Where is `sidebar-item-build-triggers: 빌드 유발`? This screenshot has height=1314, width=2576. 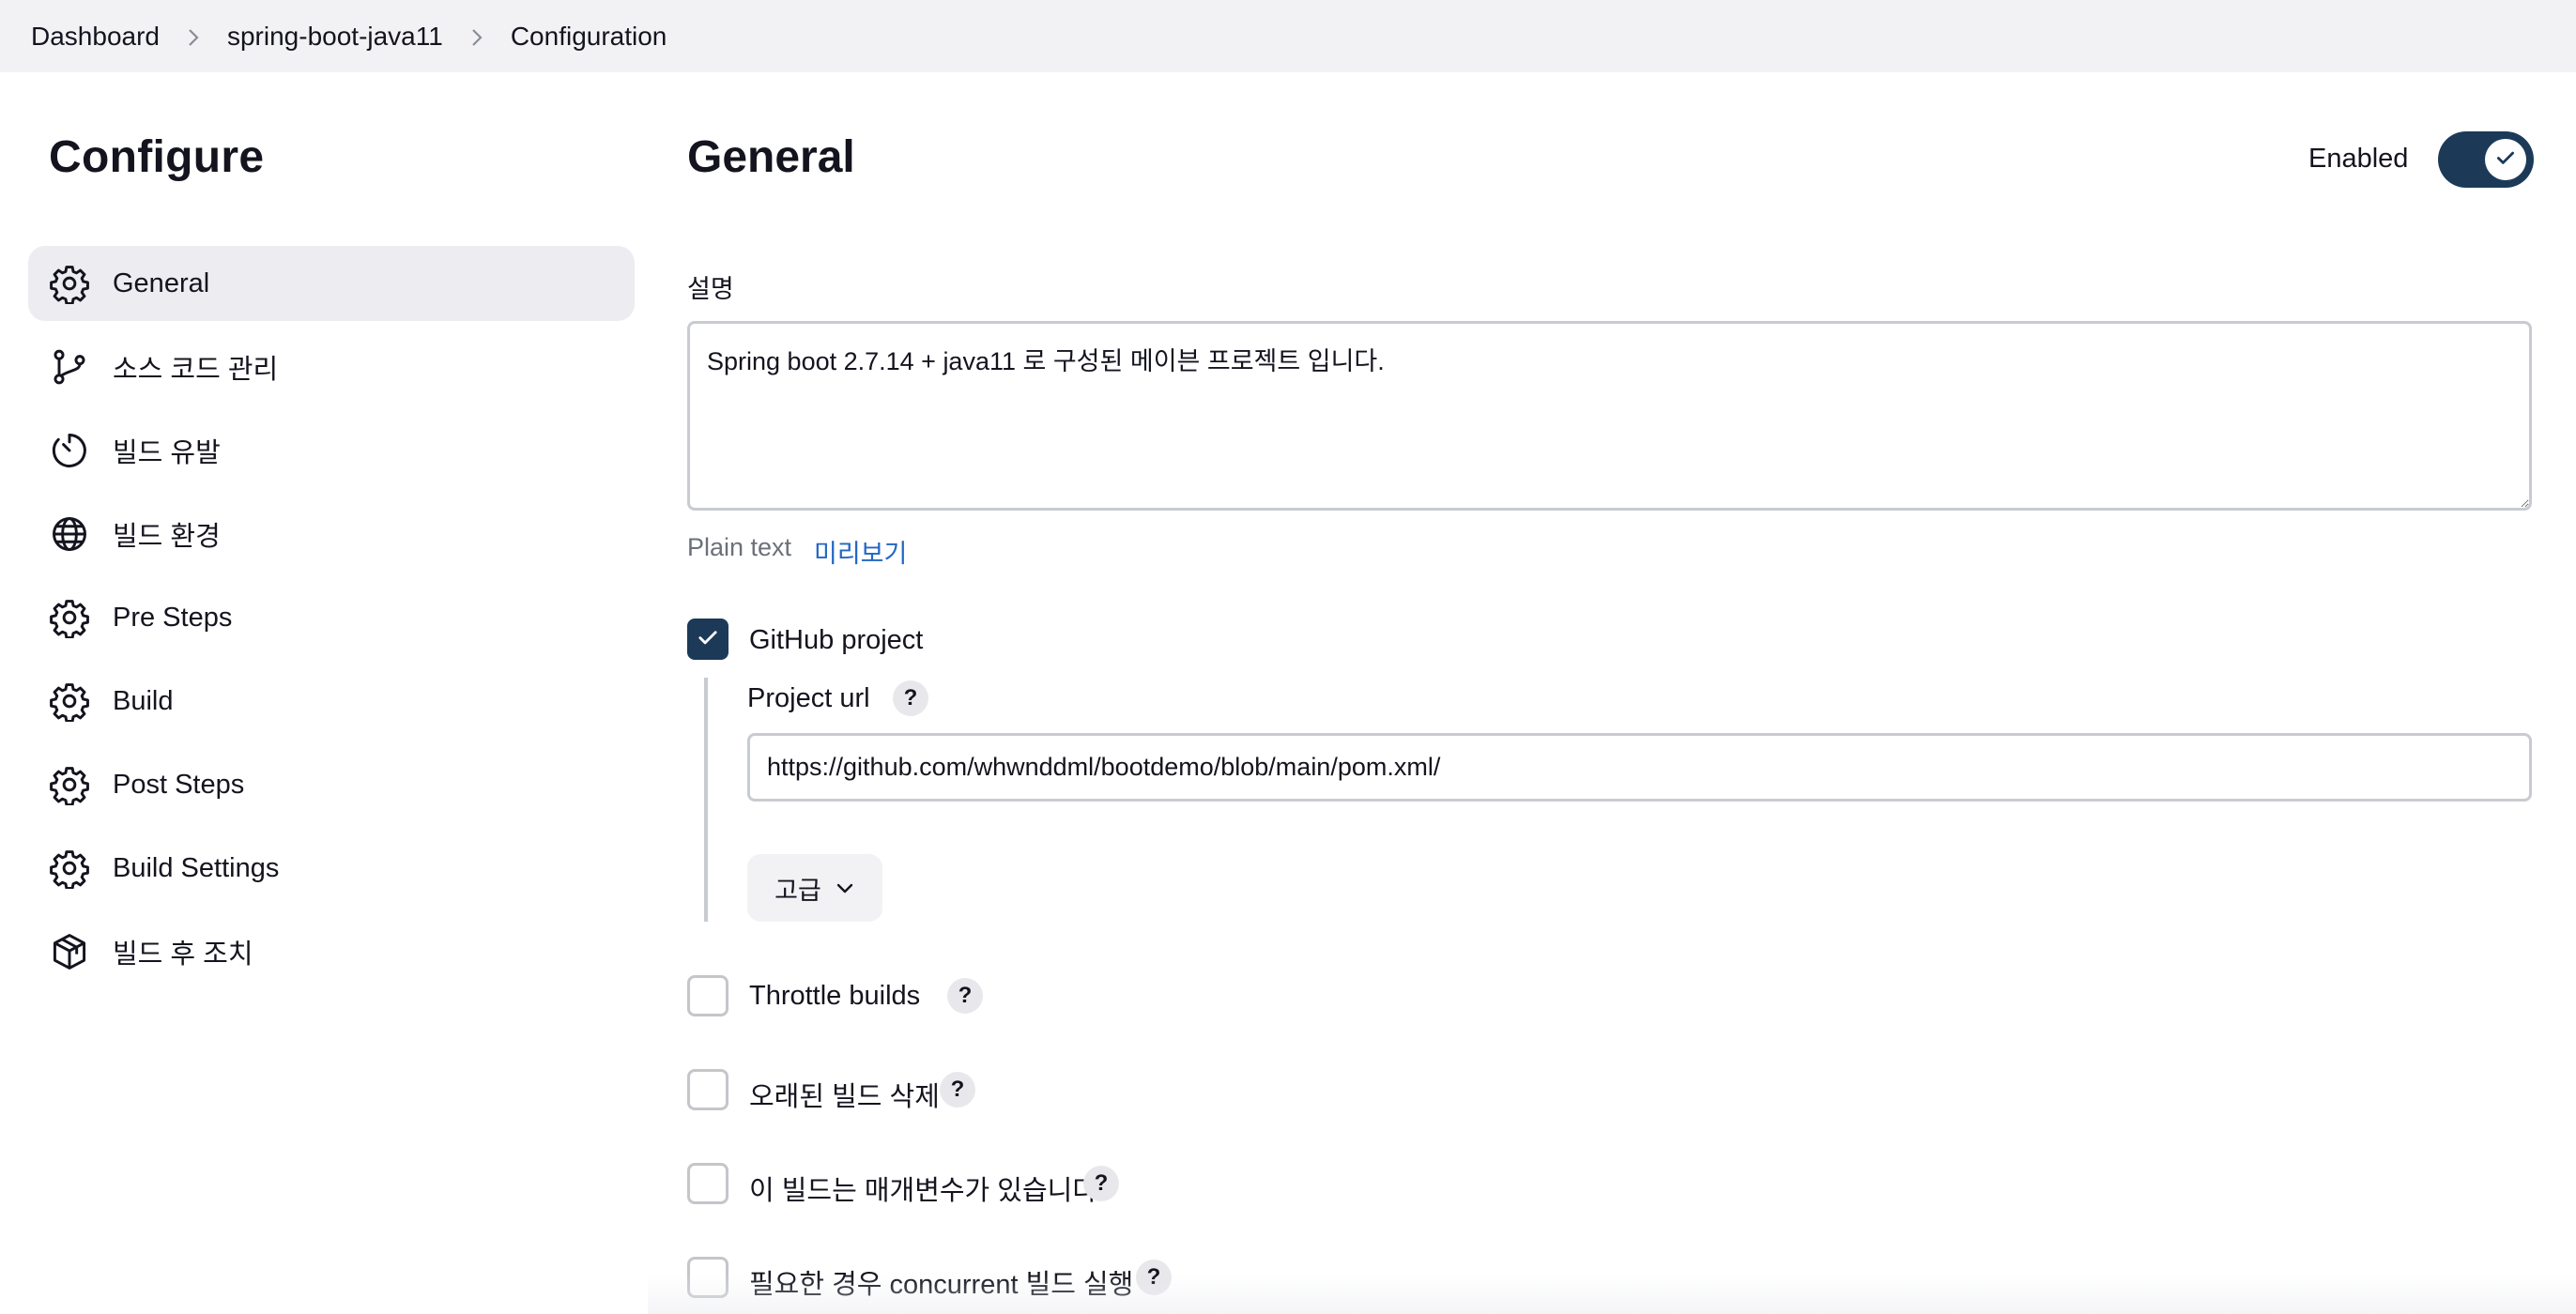 sidebar-item-build-triggers: 빌드 유발 is located at coordinates (331, 450).